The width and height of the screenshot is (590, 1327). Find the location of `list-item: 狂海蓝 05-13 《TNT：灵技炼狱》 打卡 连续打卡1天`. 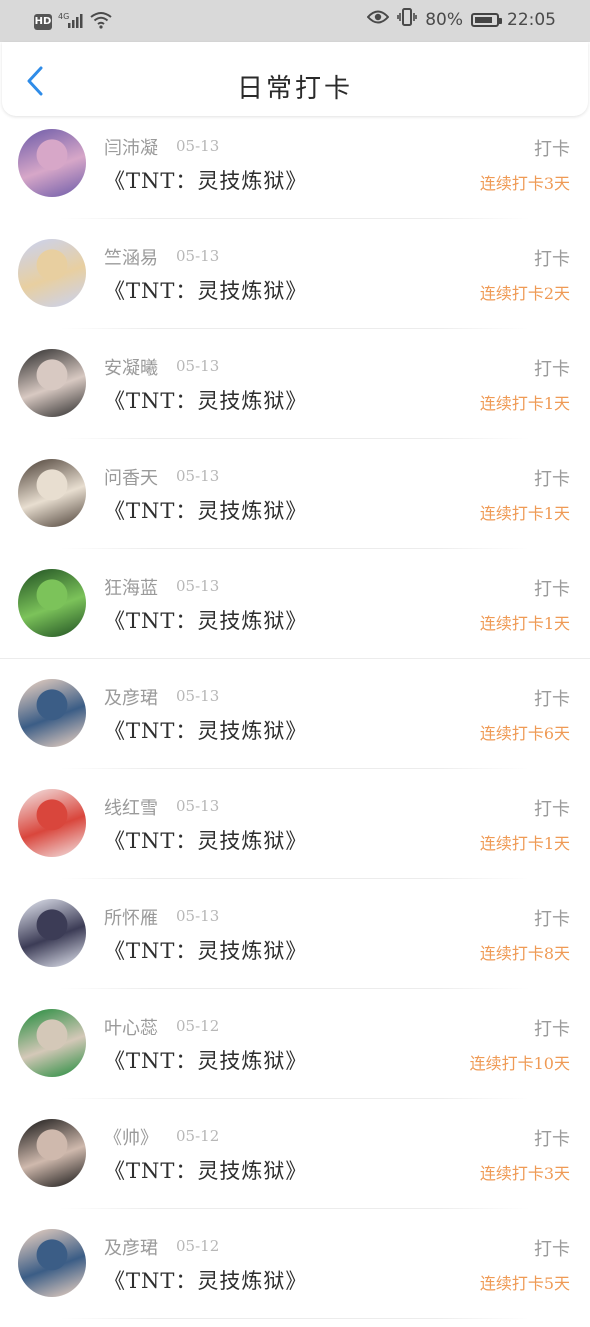

list-item: 狂海蓝 05-13 《TNT：灵技炼狱》 打卡 连续打卡1天 is located at coordinates (295, 612).